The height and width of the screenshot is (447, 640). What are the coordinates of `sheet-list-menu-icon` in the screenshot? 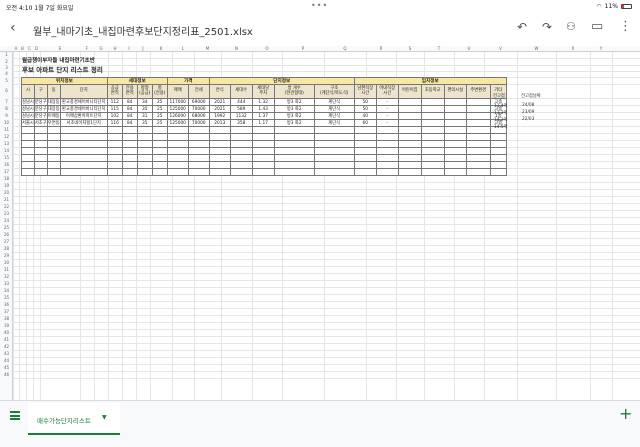 It's located at (15, 415).